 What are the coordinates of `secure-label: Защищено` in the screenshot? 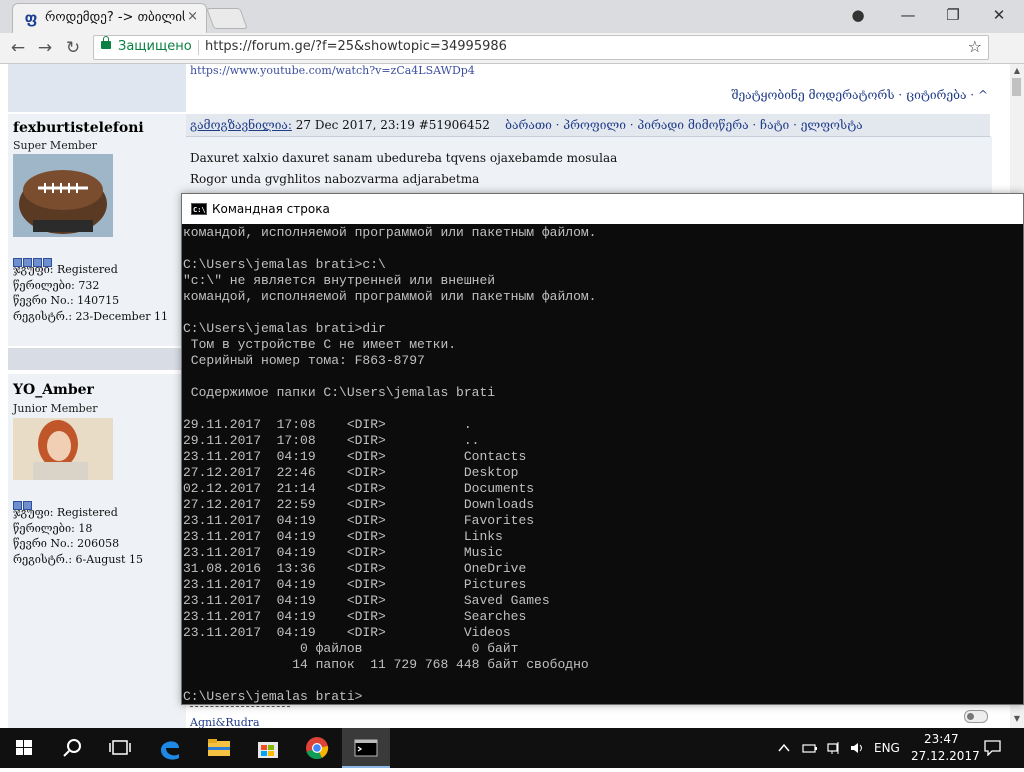 It's located at (155, 46).